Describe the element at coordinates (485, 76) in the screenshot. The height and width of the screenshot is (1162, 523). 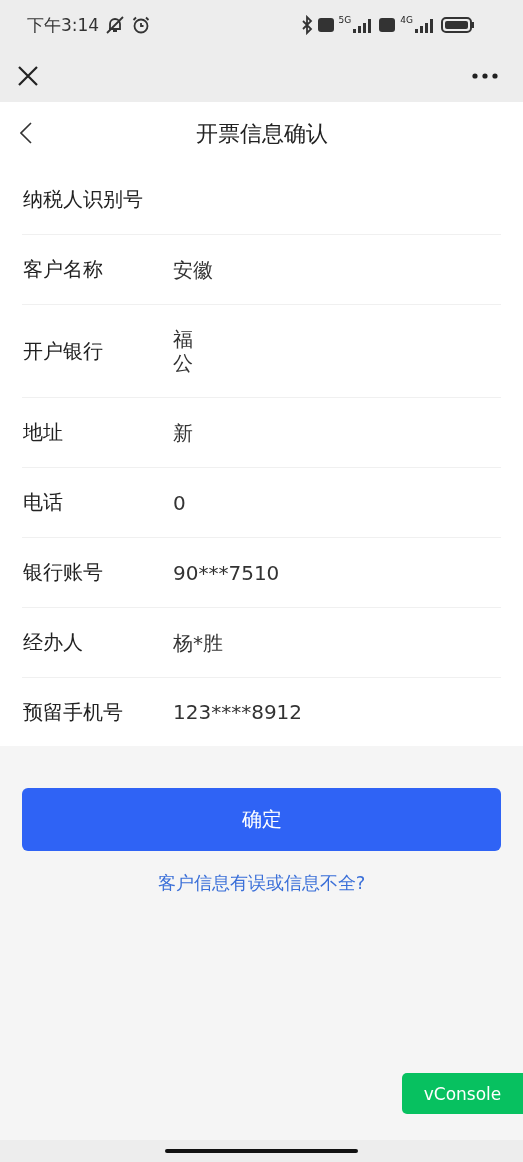
I see `more-icon` at that location.